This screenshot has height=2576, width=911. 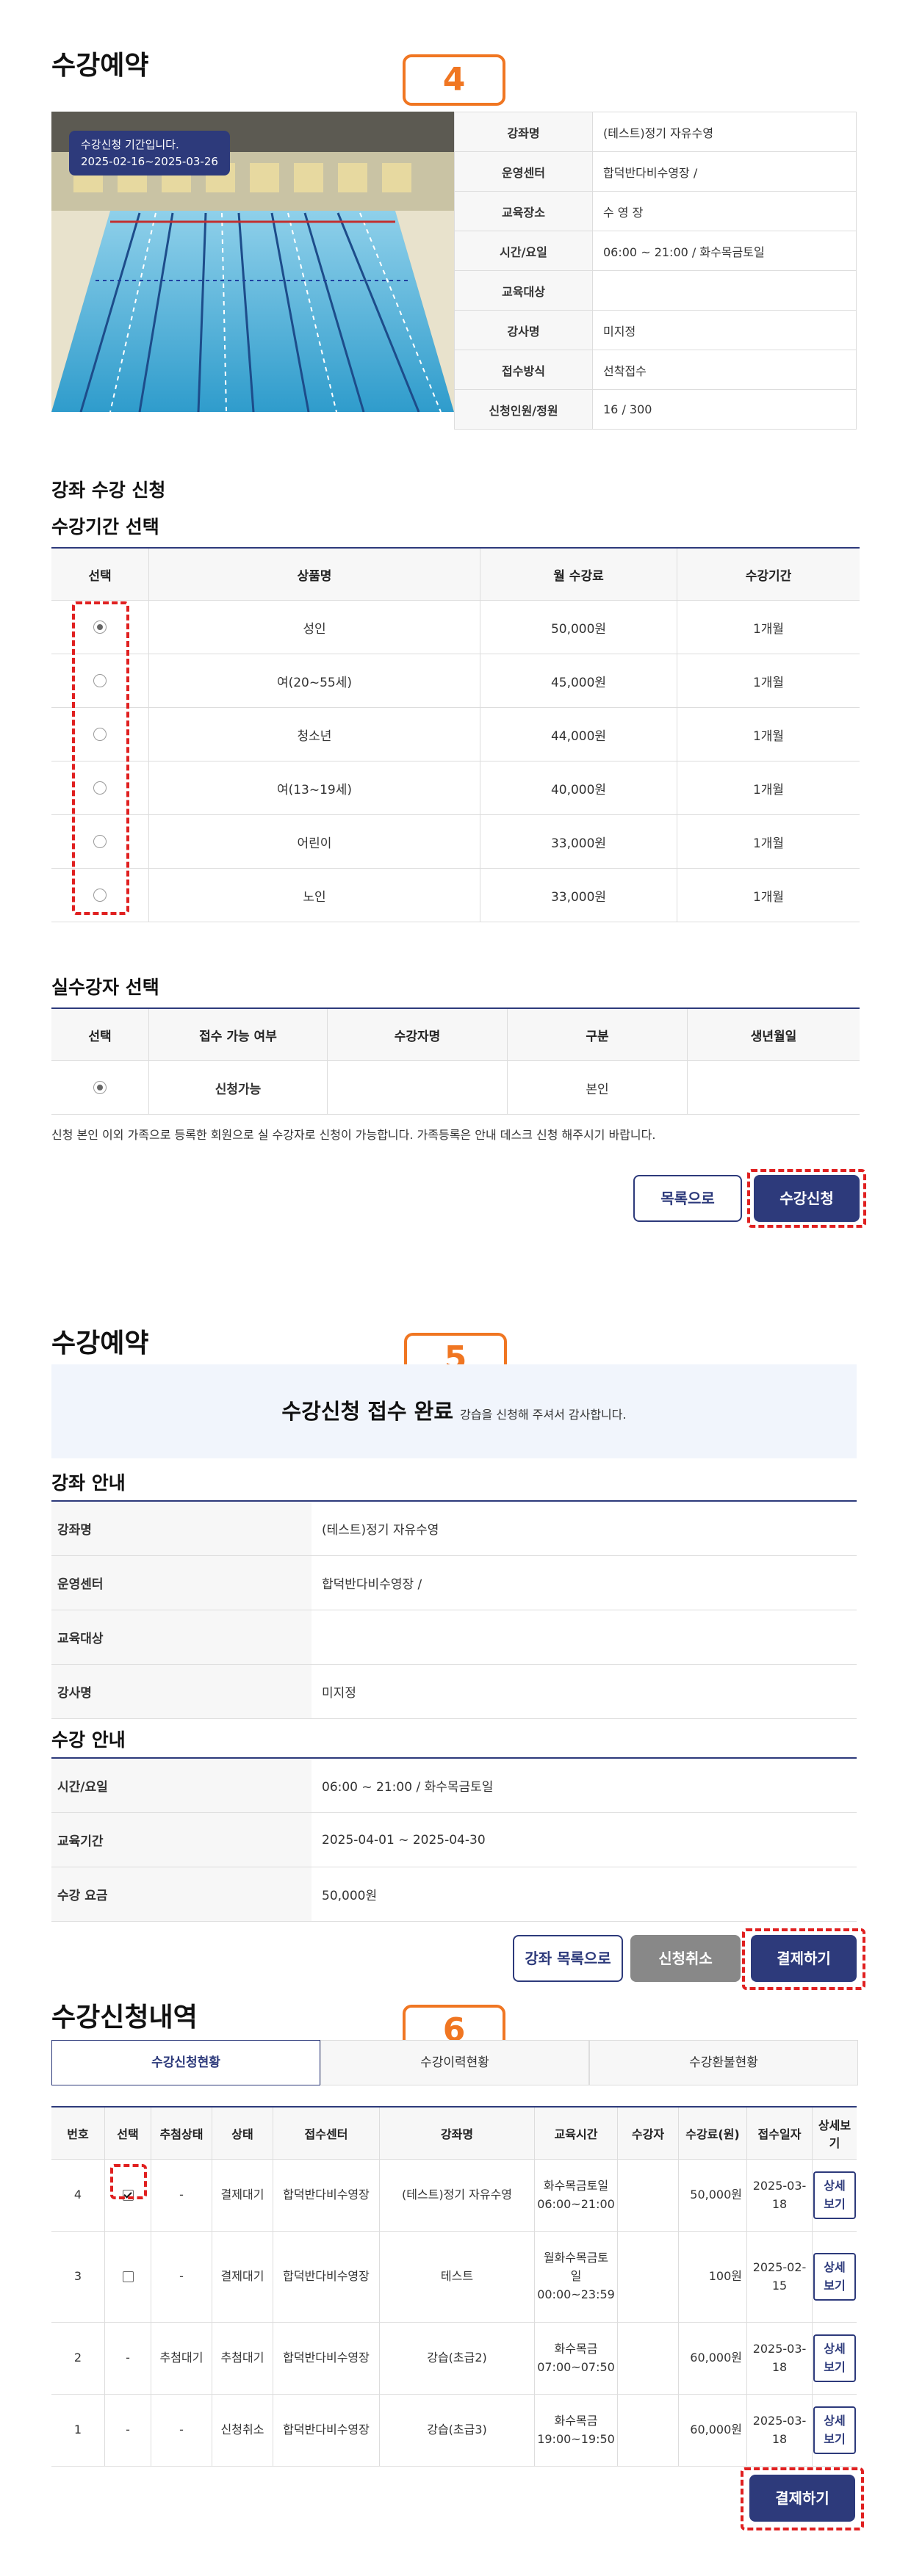 What do you see at coordinates (779, 2285) in the screenshot?
I see `date-part: 15` at bounding box center [779, 2285].